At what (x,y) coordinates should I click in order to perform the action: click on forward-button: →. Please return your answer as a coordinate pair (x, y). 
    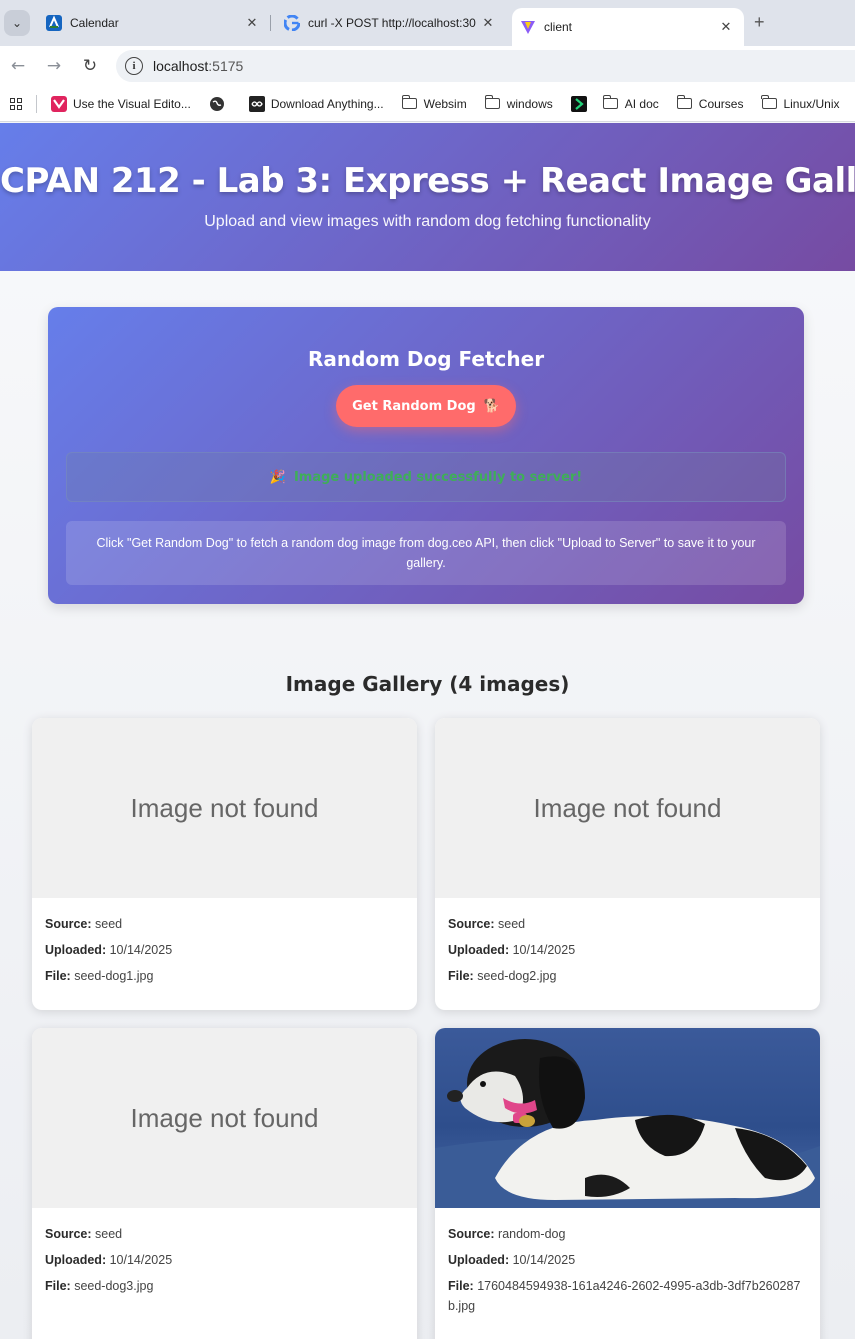
    Looking at the image, I should click on (54, 66).